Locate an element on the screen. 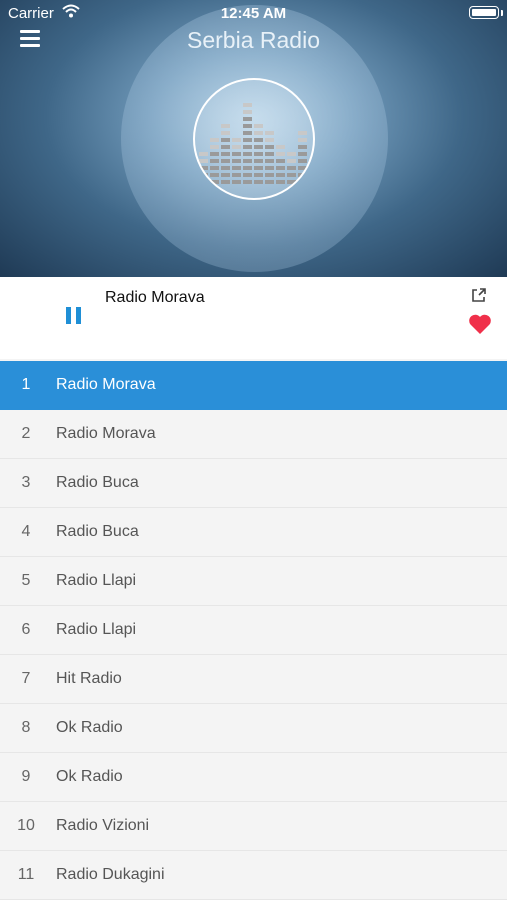  favorite-heart-icon is located at coordinates (480, 326).